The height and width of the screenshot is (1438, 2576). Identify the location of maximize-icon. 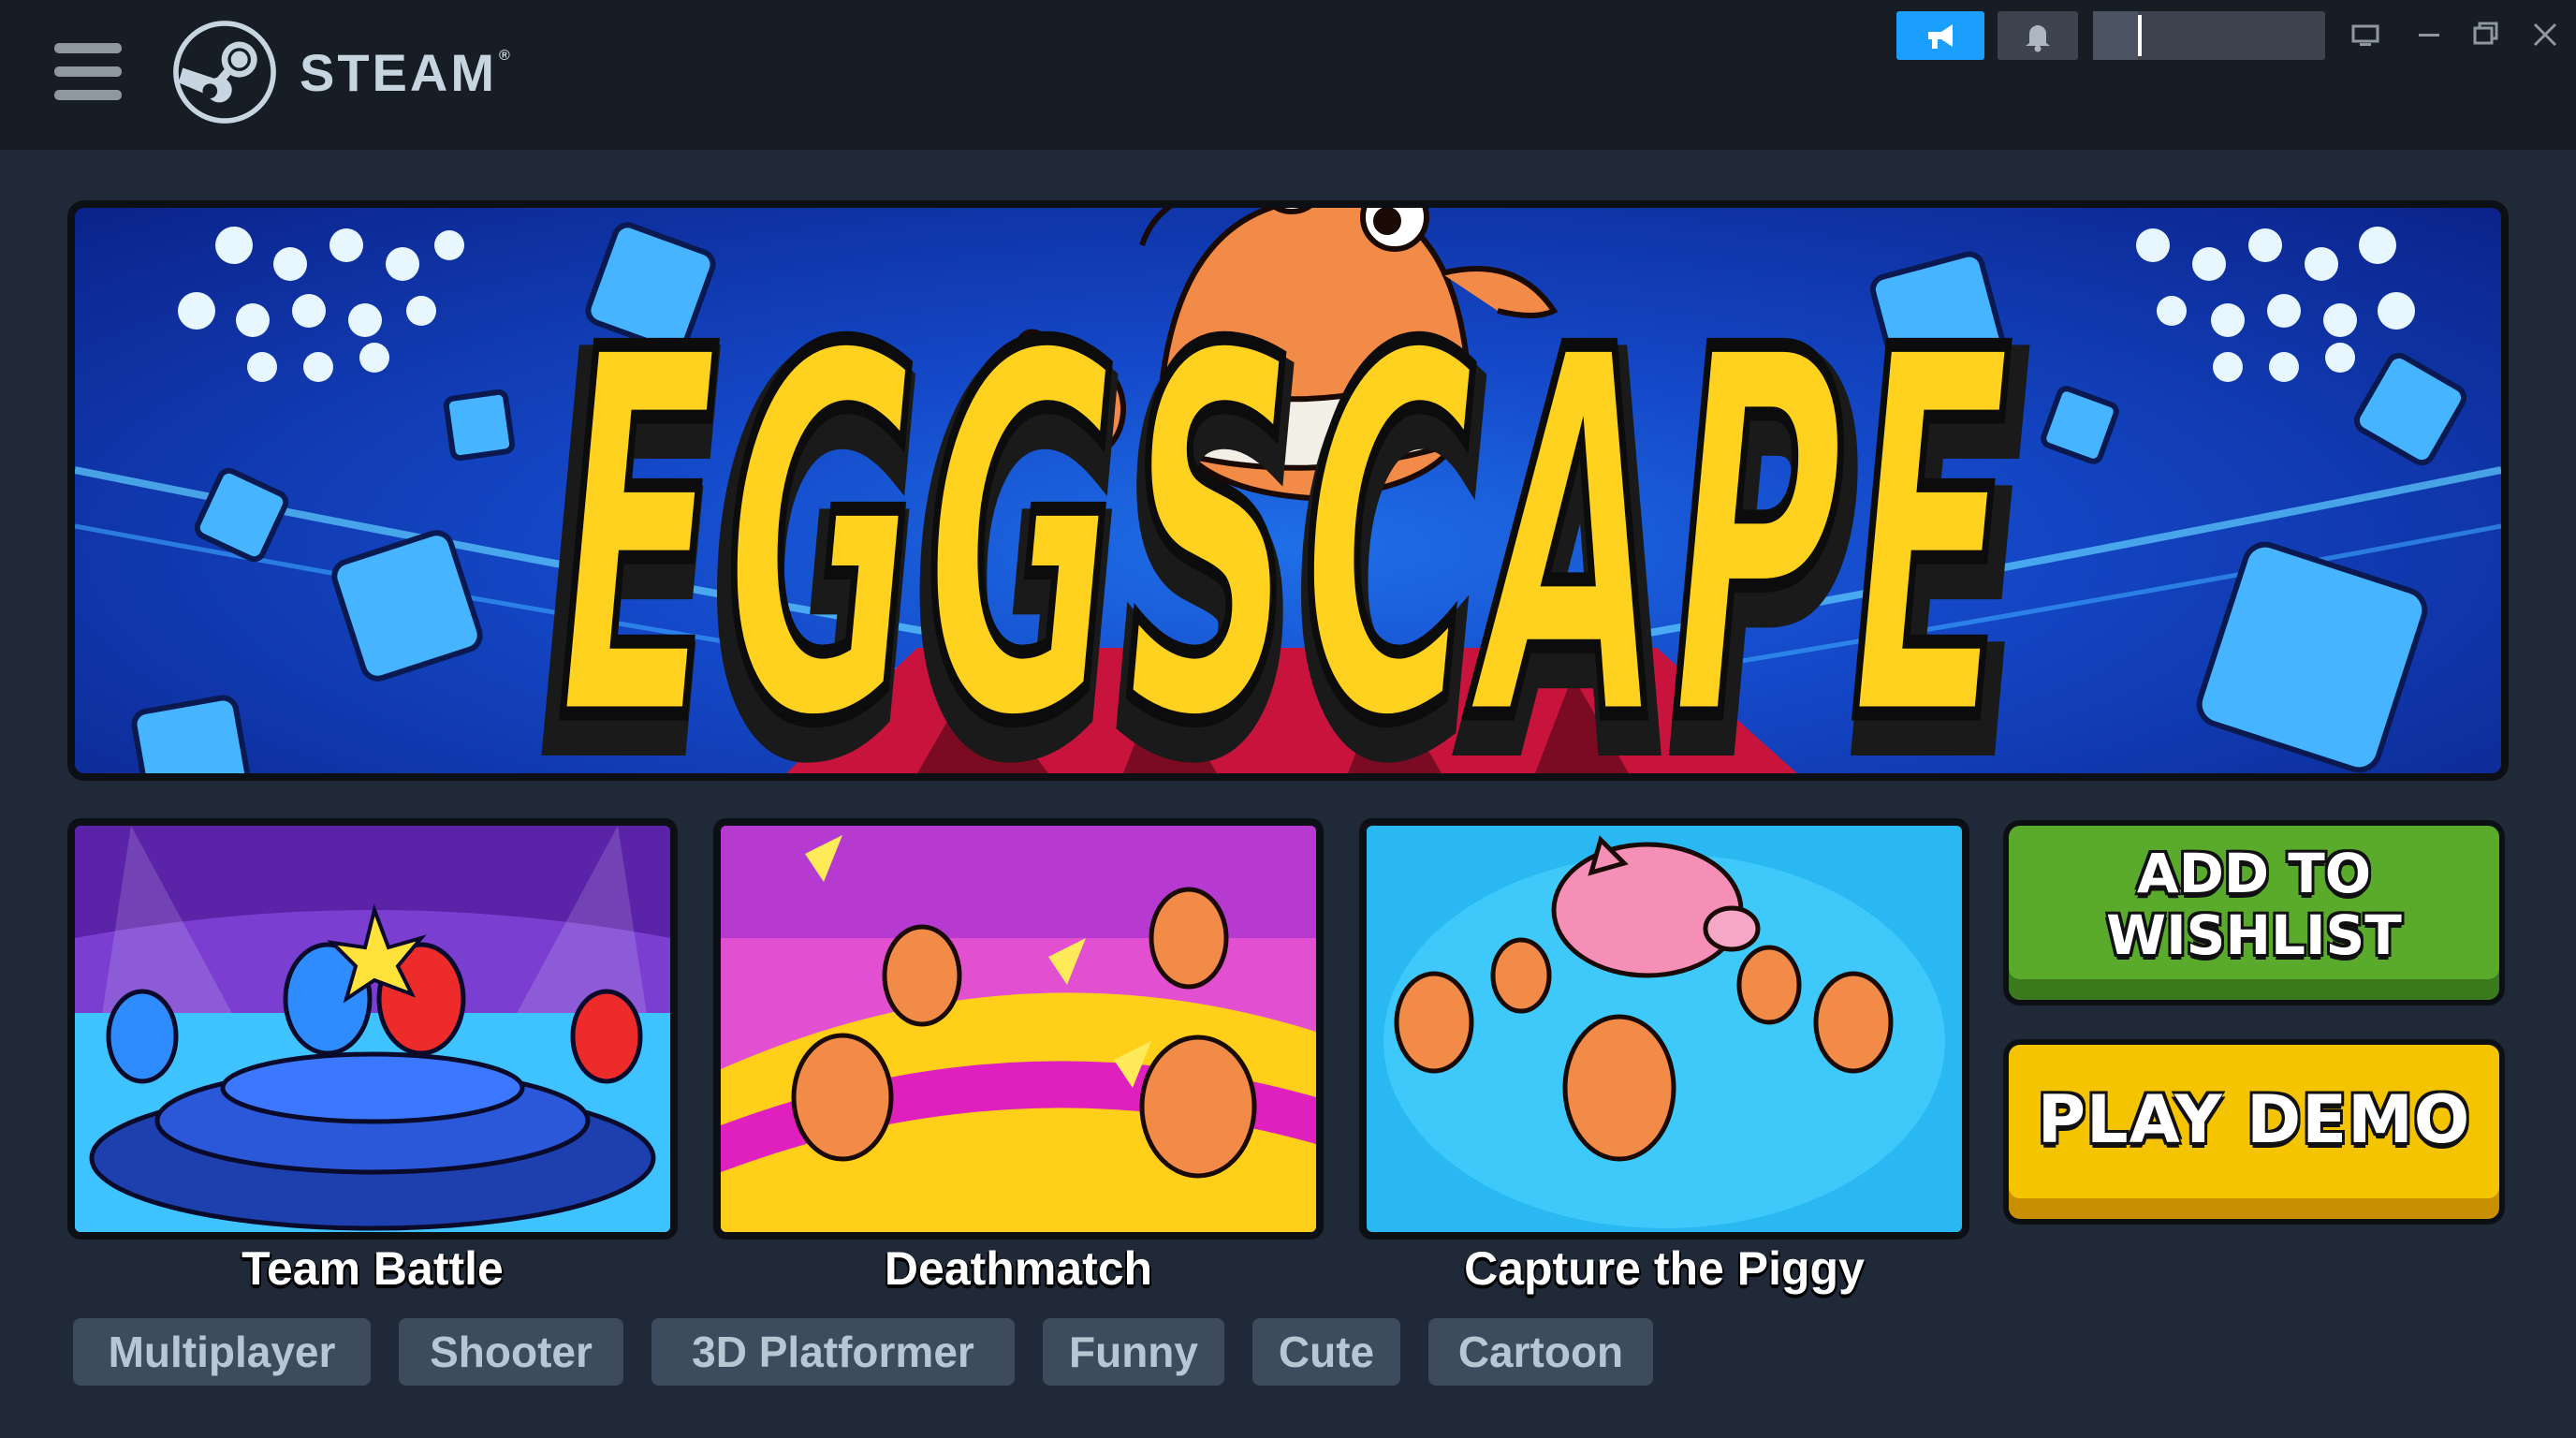
(2485, 33).